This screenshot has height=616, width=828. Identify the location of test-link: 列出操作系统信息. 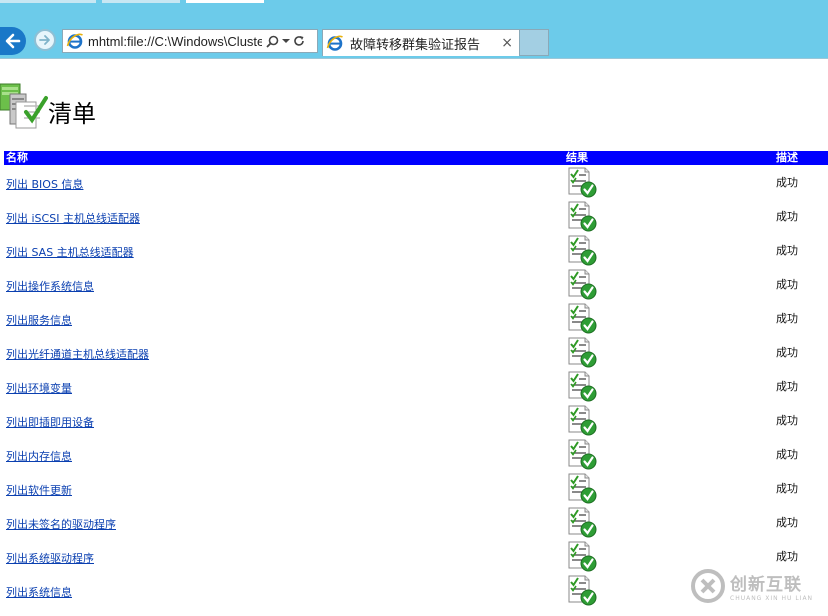
(50, 286).